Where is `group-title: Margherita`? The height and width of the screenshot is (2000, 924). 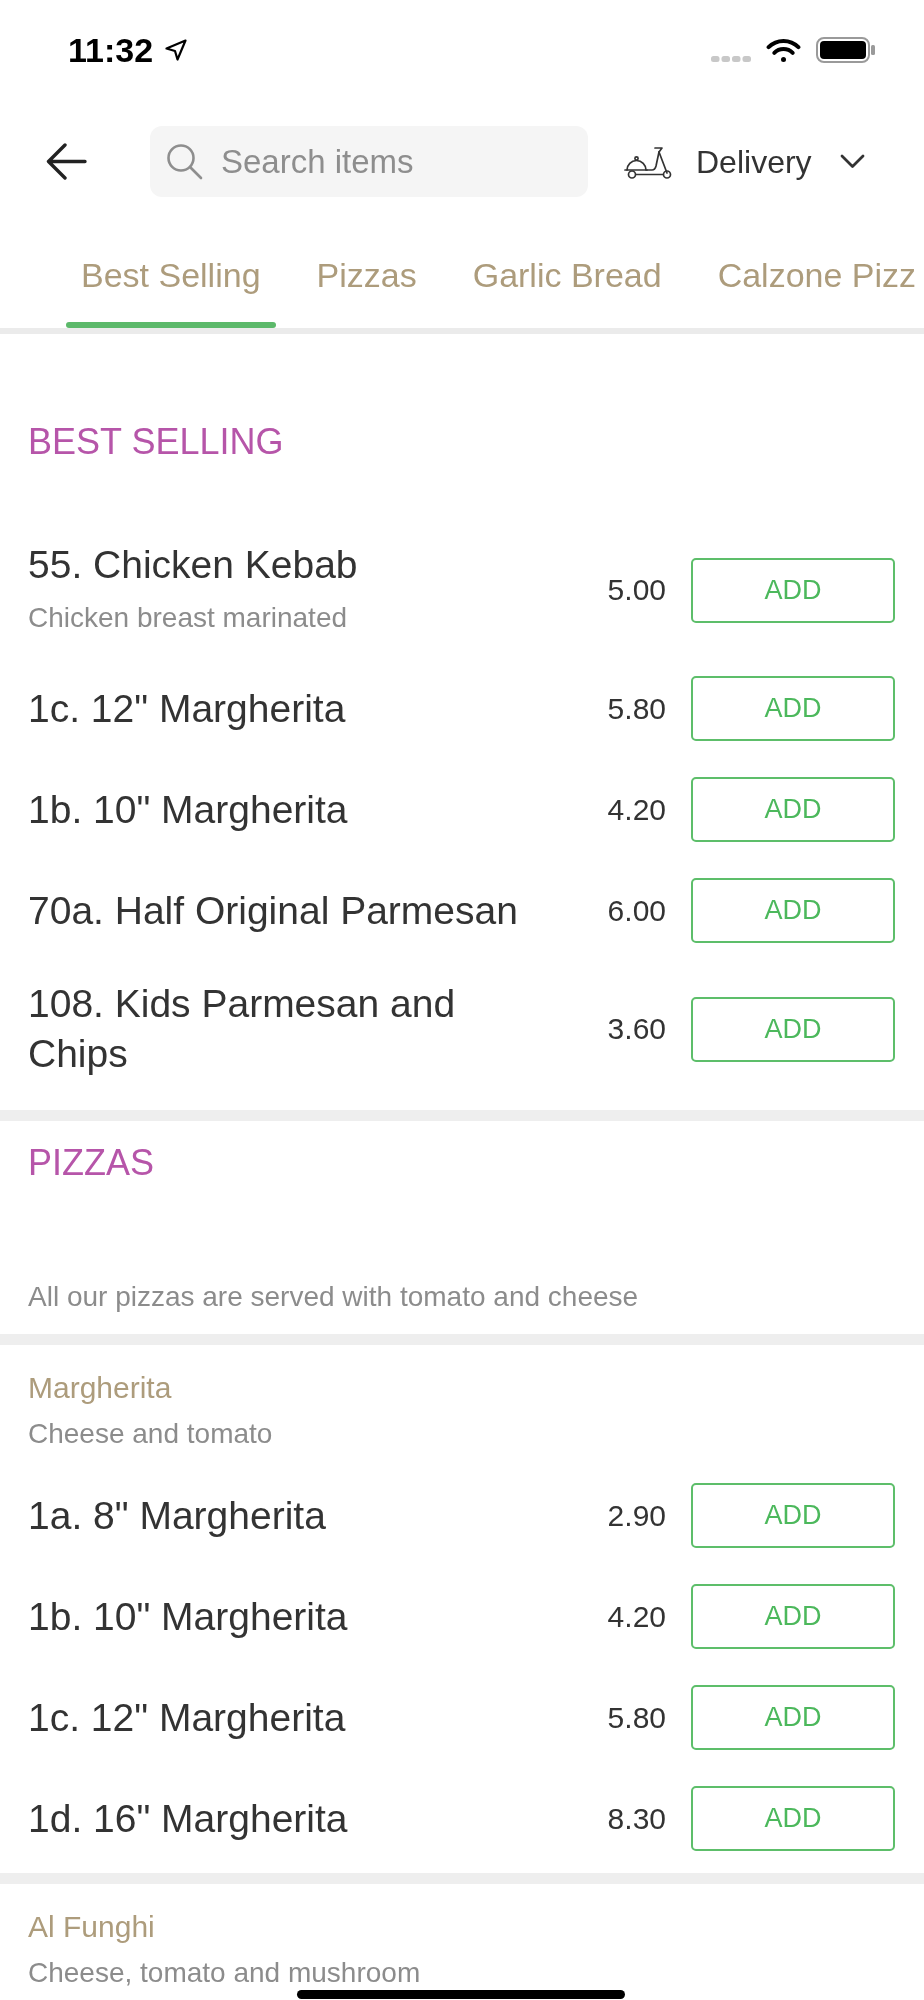 group-title: Margherita is located at coordinates (100, 1388).